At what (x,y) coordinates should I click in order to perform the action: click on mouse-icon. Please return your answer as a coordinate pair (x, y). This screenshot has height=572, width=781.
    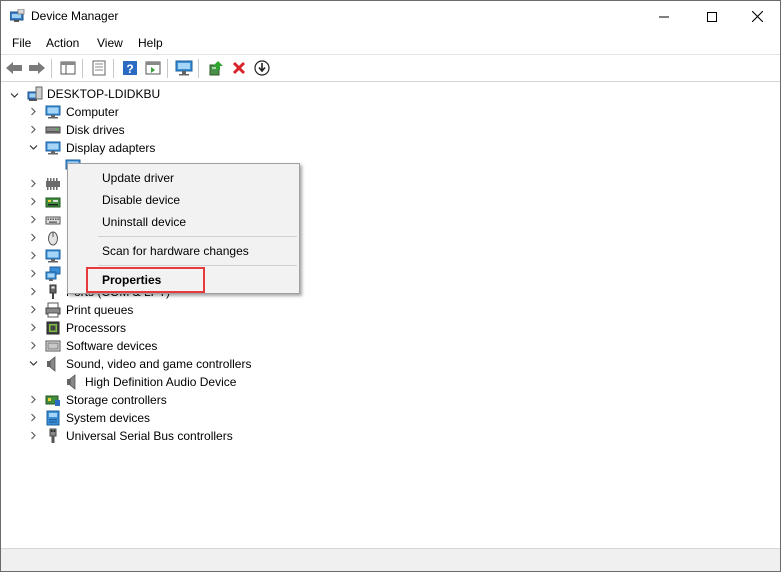
    Looking at the image, I should click on (53, 238).